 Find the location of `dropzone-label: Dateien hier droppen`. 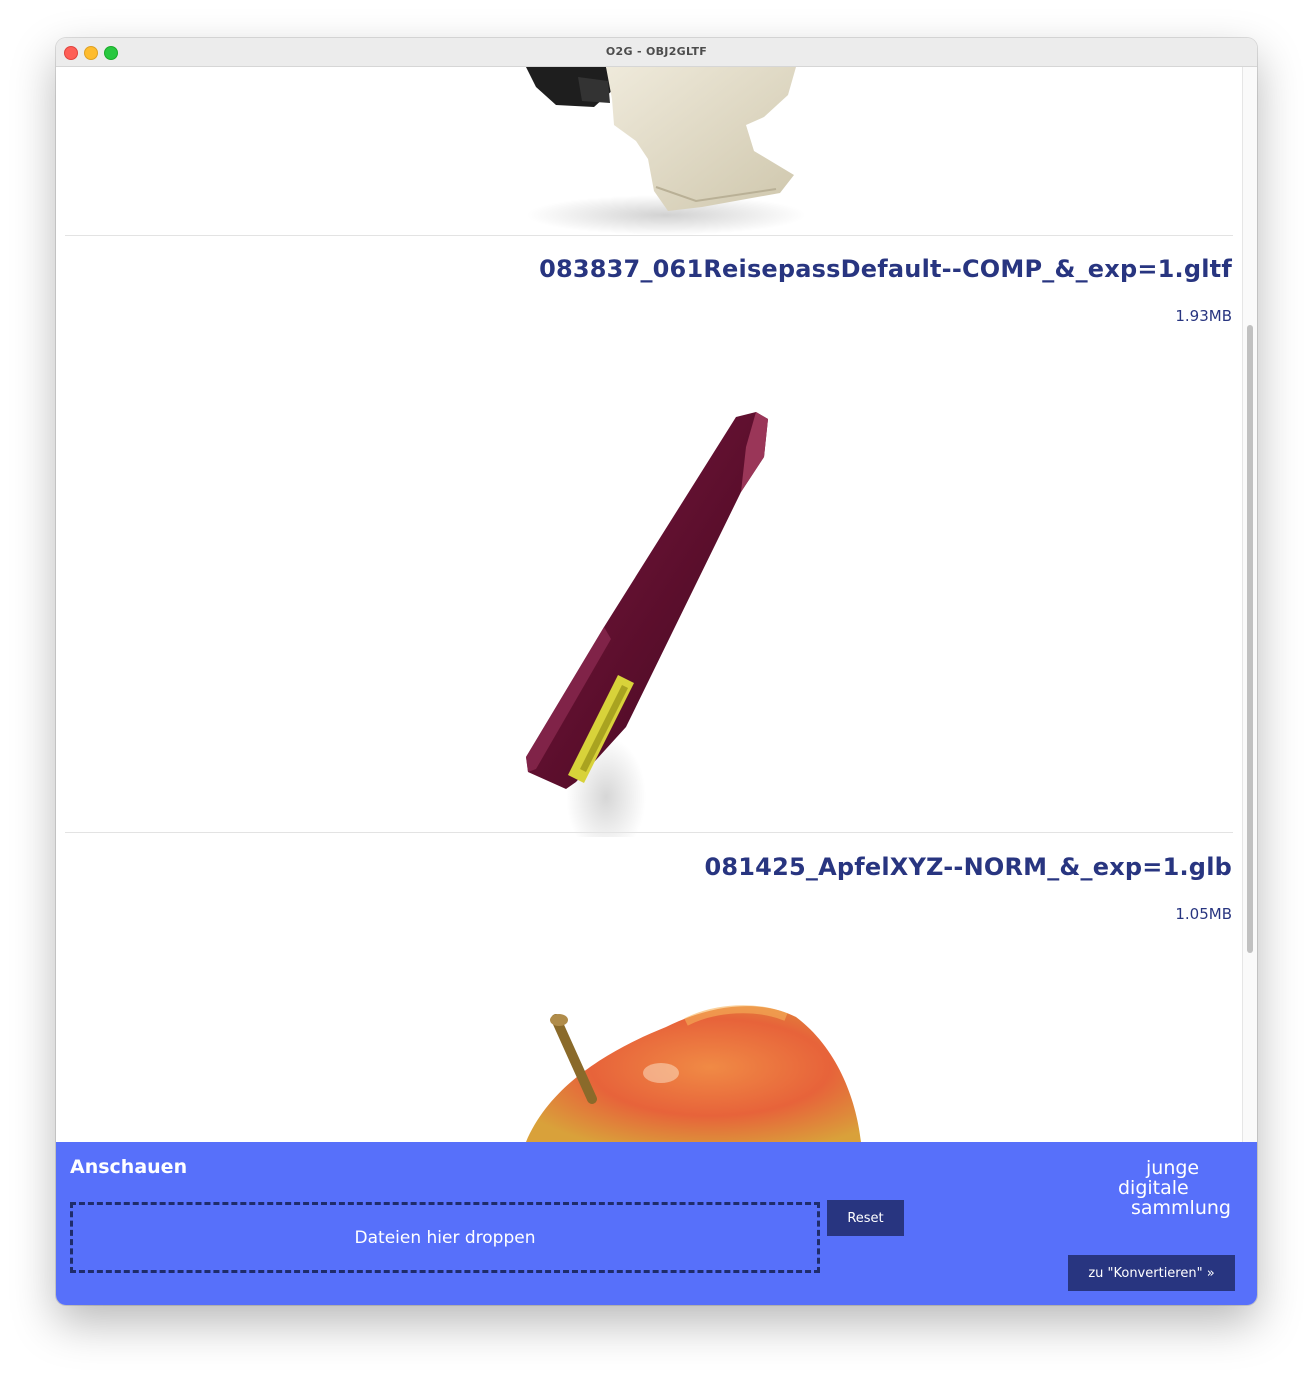

dropzone-label: Dateien hier droppen is located at coordinates (445, 1237).